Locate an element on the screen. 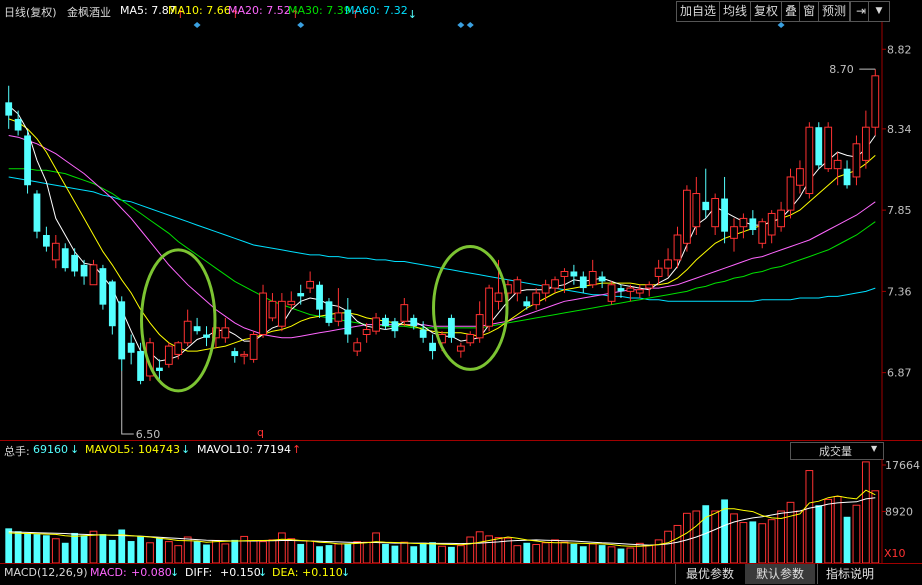 This screenshot has height=585, width=922. ma-line-button: 均线 is located at coordinates (735, 11).